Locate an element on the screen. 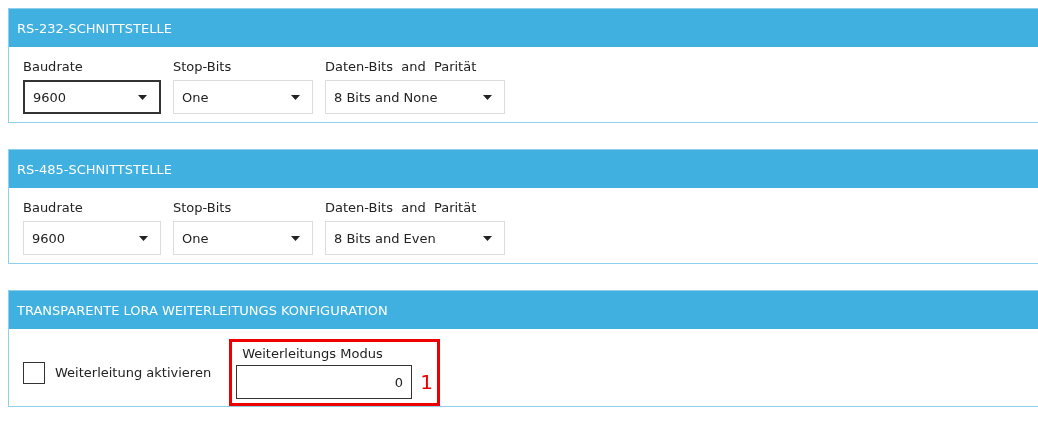 Image resolution: width=1038 pixels, height=439 pixels. dropdown: 8 Bits and Even is located at coordinates (415, 238).